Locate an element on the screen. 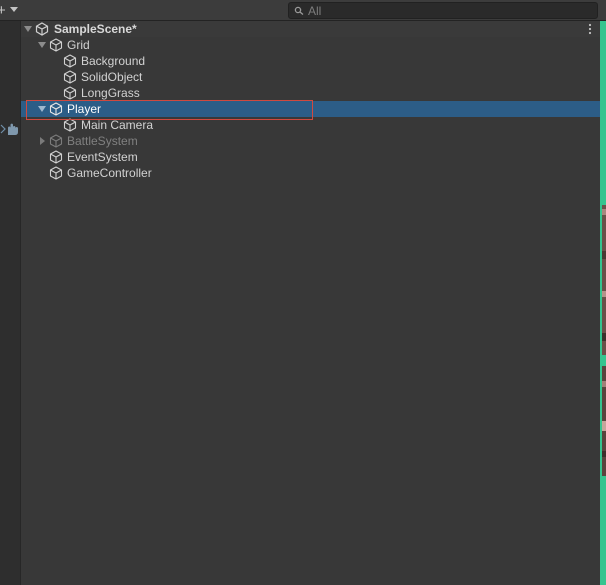 This screenshot has height=585, width=606. item-label: EventSystem is located at coordinates (102, 157).